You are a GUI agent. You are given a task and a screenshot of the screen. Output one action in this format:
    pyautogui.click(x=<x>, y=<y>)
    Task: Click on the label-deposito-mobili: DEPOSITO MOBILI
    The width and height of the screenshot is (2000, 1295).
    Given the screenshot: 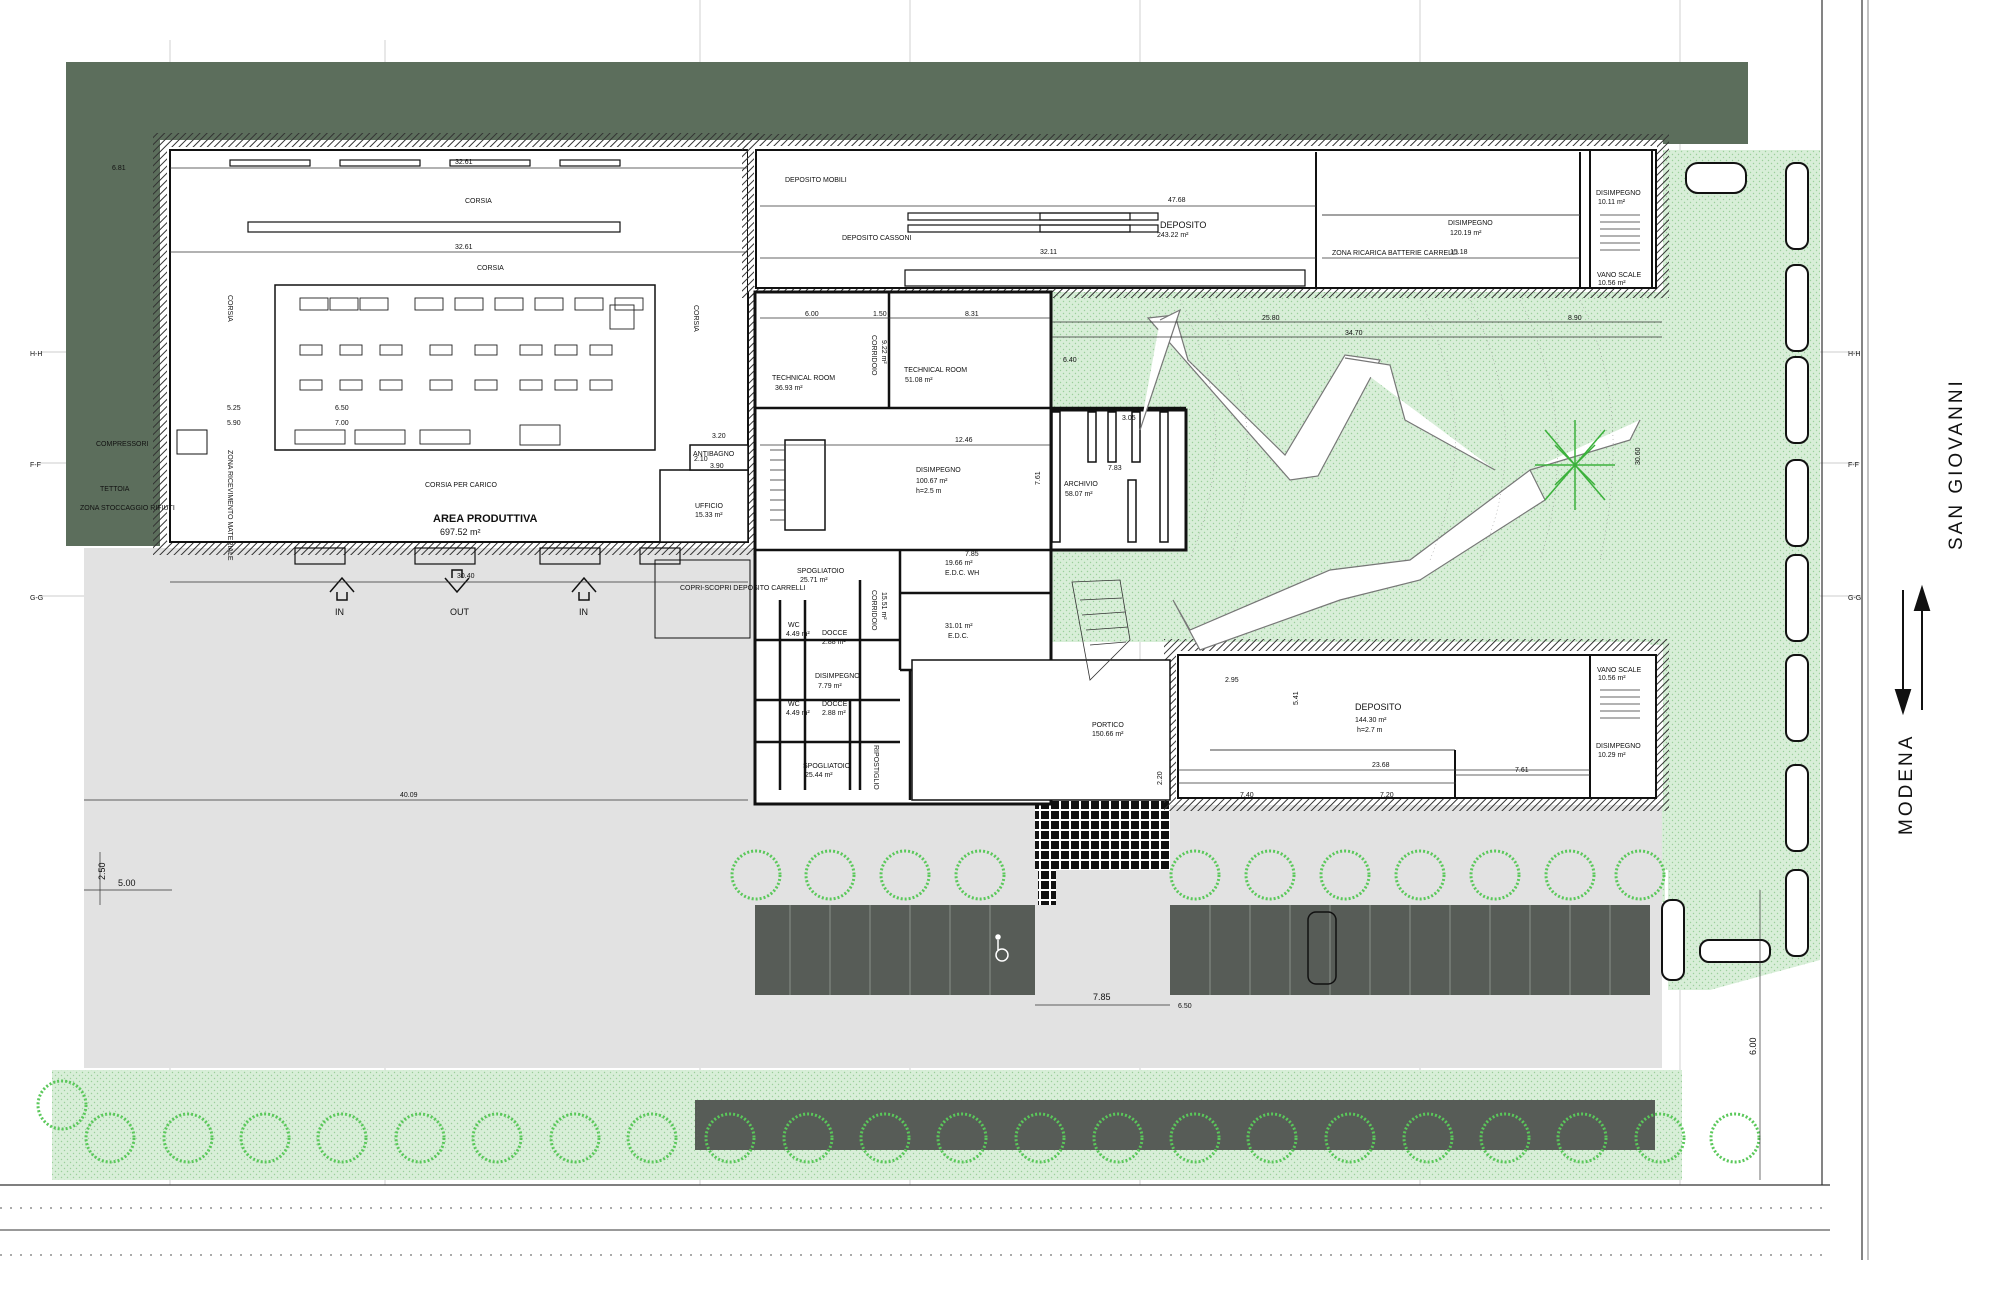 What is the action you would take?
    pyautogui.click(x=816, y=180)
    